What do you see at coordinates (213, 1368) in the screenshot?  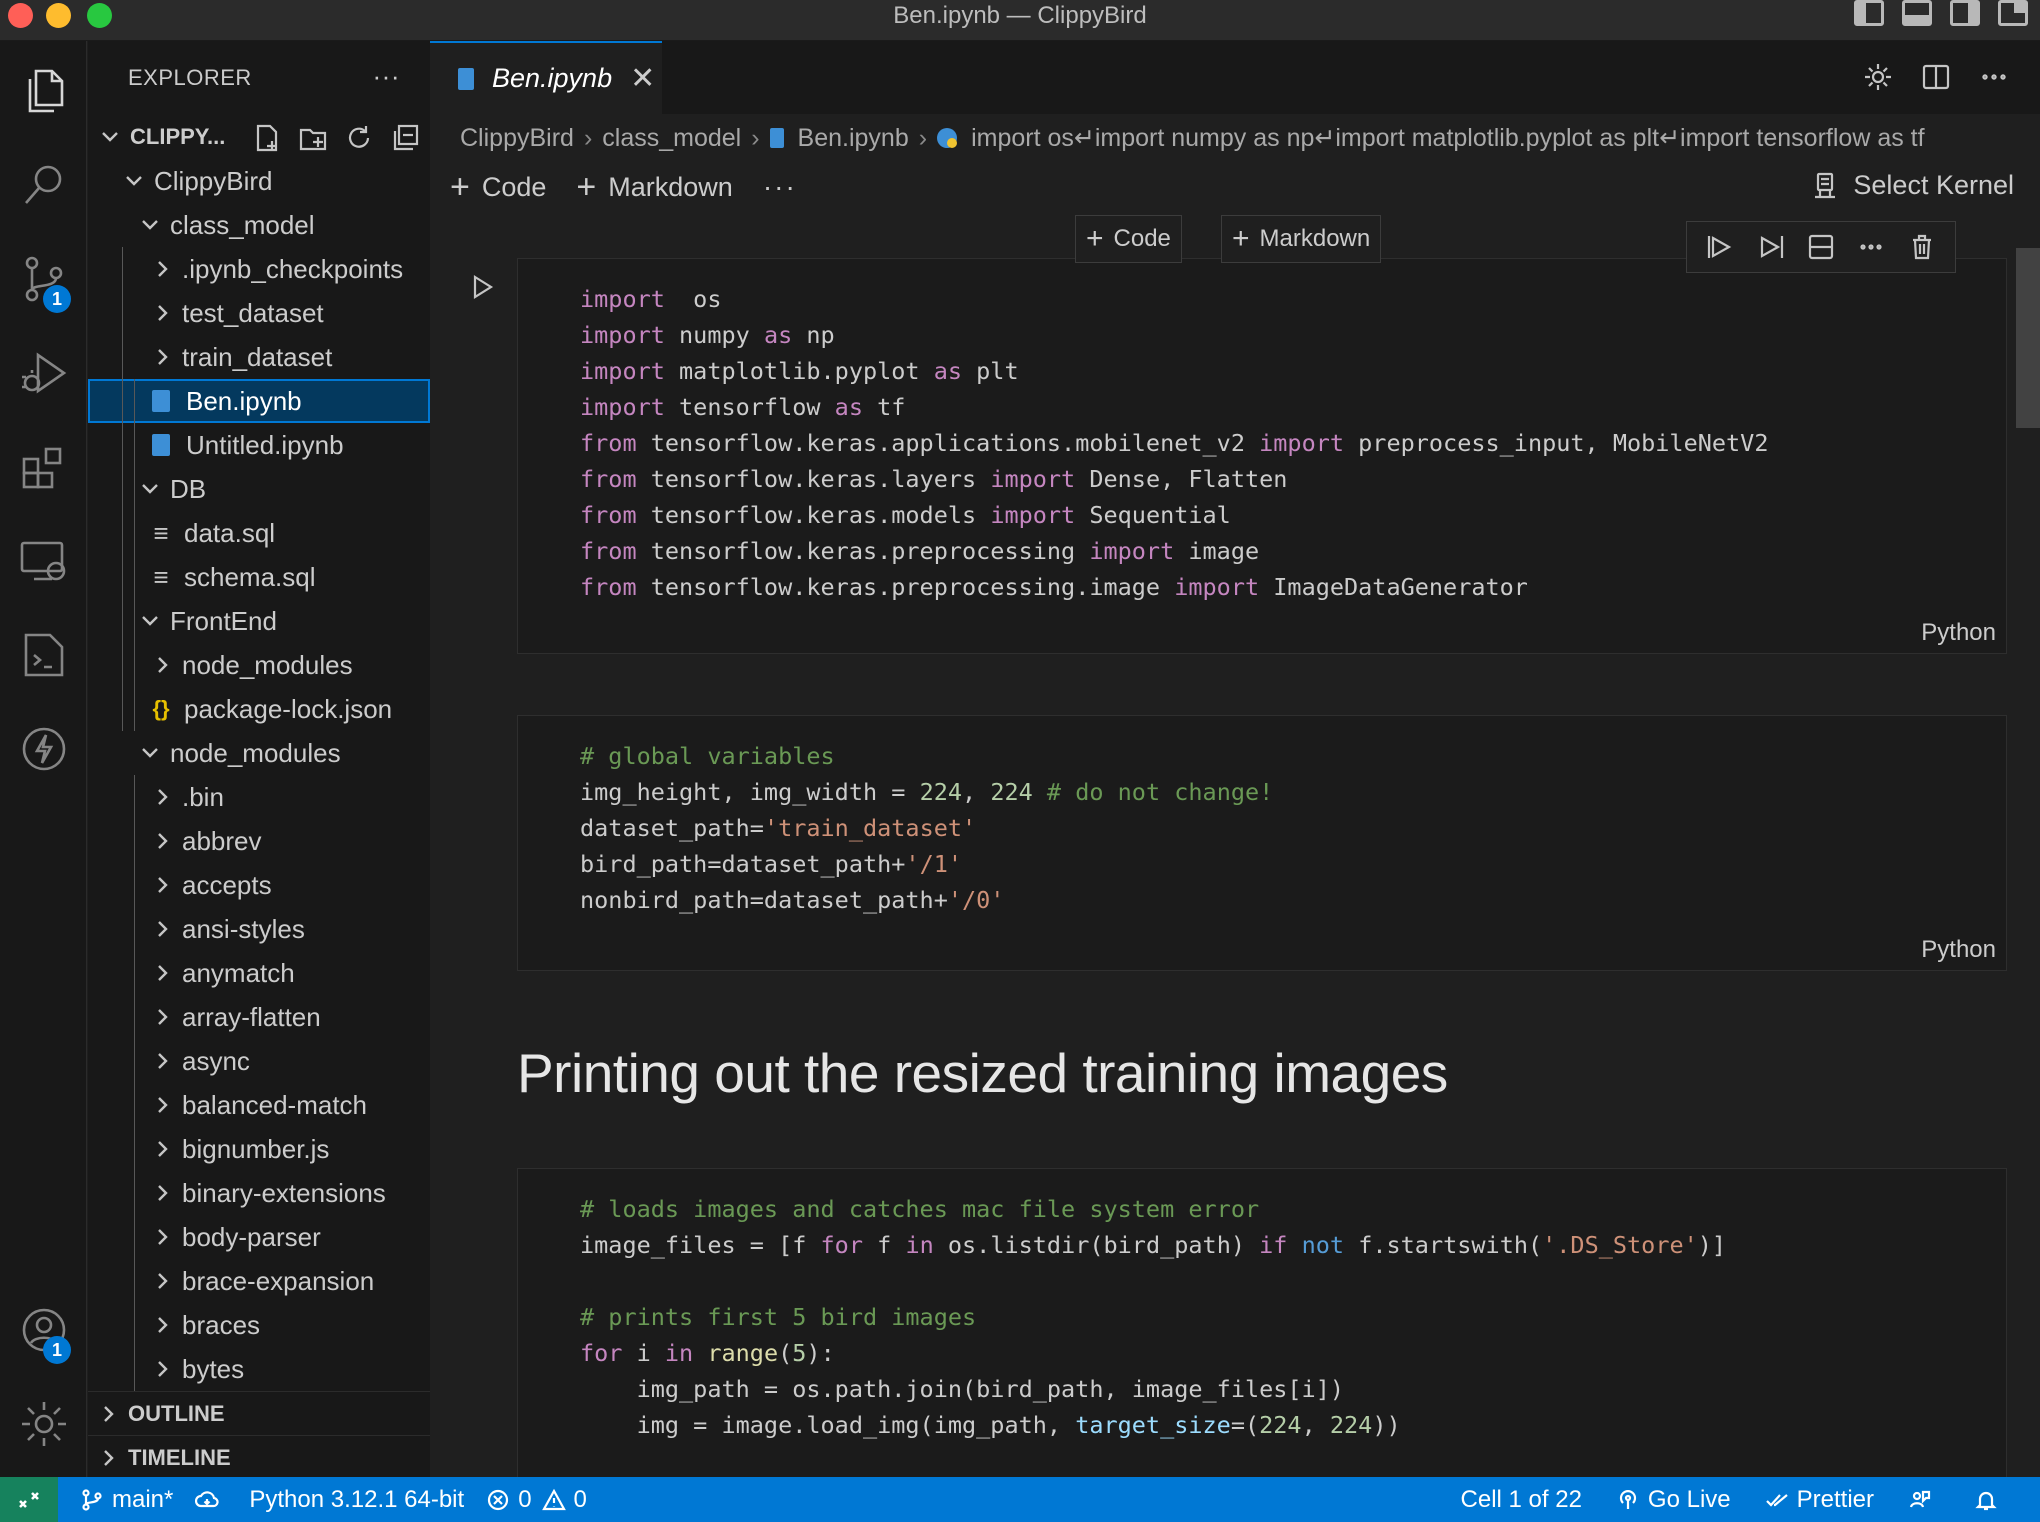 I see `tree-item-label: bytes` at bounding box center [213, 1368].